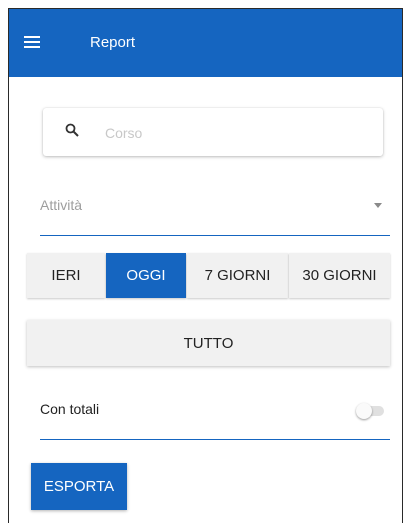 This screenshot has height=531, width=411. I want to click on period-button-tutto: TUTTO, so click(208, 343).